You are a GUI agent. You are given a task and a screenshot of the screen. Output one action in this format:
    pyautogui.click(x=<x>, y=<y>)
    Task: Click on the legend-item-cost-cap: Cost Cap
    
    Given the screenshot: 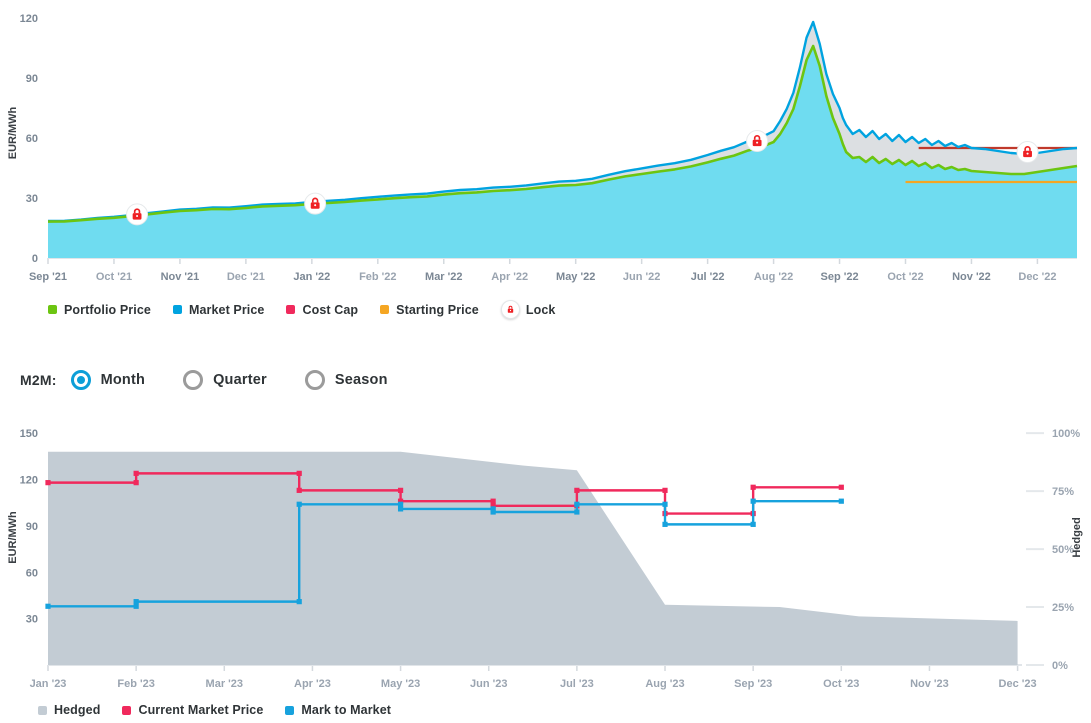 What is the action you would take?
    pyautogui.click(x=322, y=310)
    